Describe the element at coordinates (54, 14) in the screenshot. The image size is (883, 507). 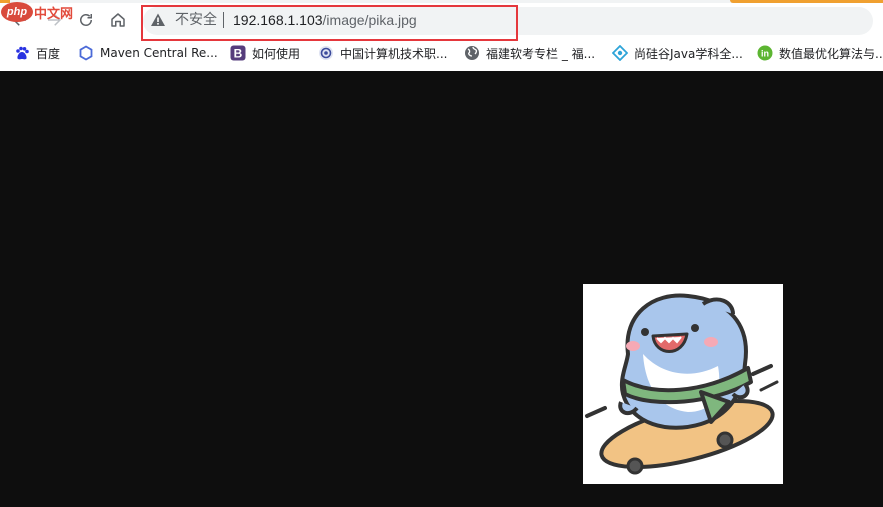
I see `watermark-text: 中文网` at that location.